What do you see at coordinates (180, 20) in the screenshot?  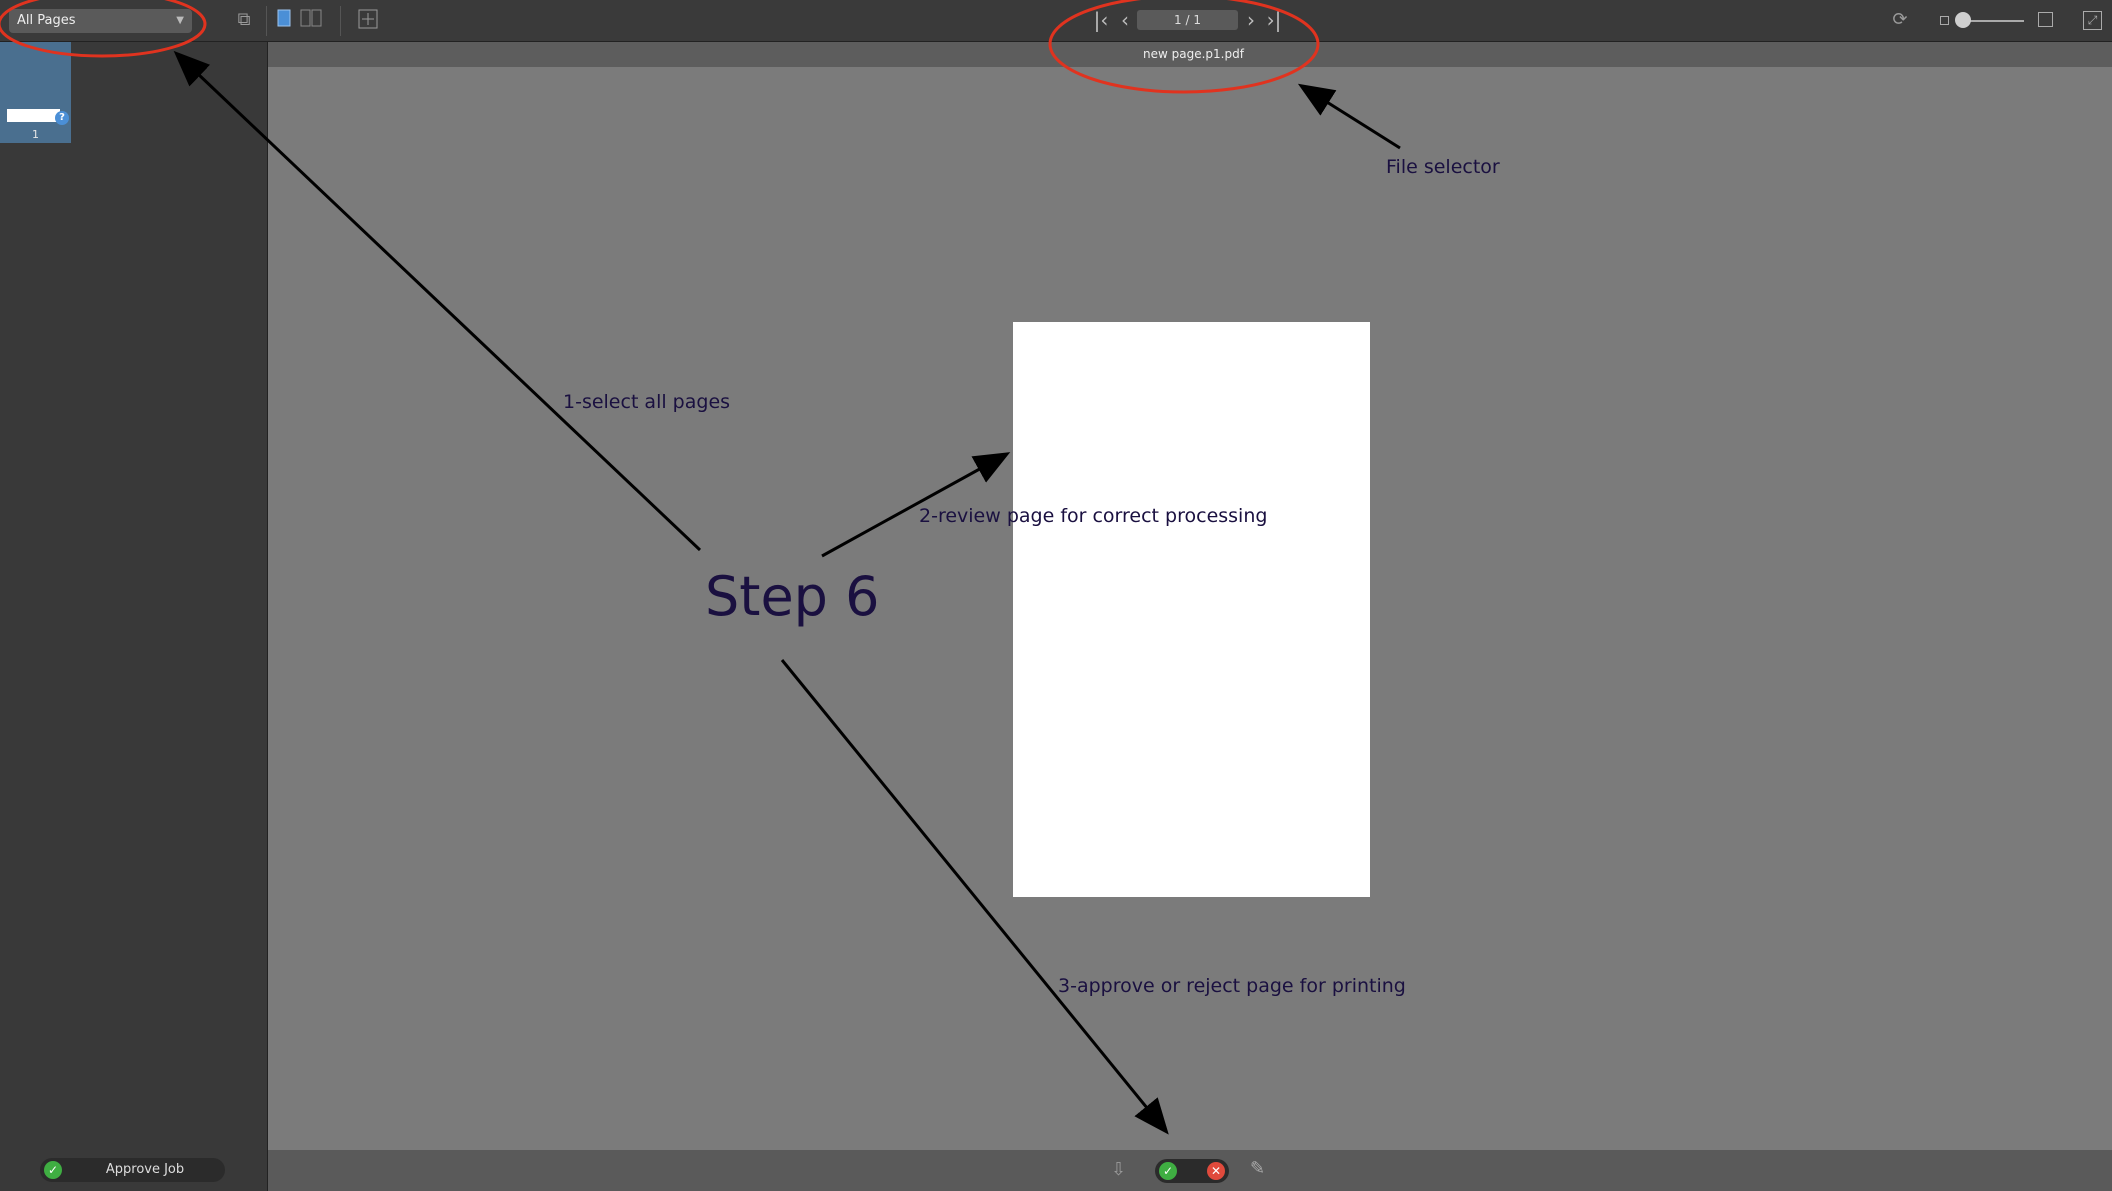 I see `chevron-down-icon: ▼` at bounding box center [180, 20].